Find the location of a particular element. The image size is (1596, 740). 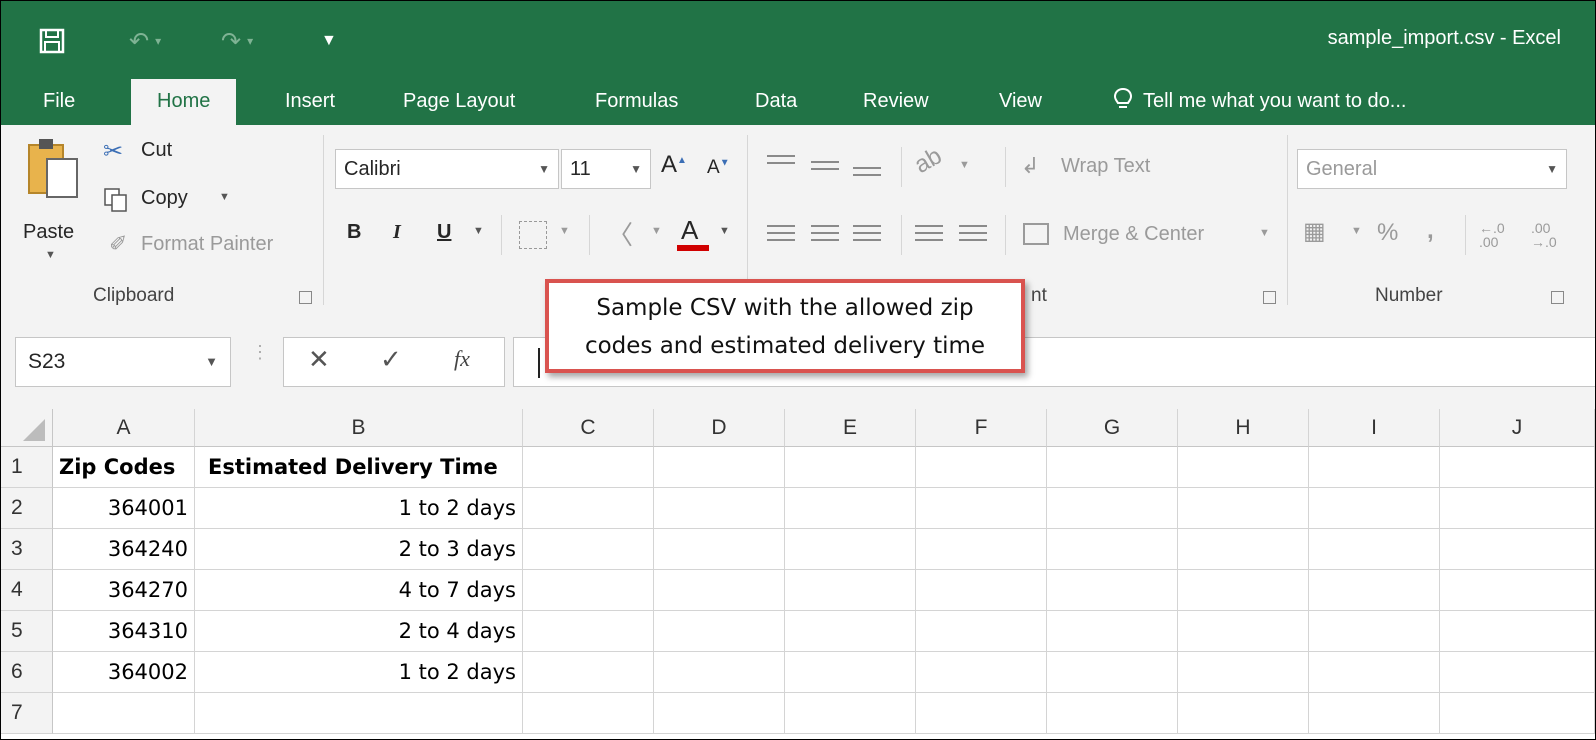

orientation-icon: ab is located at coordinates (928, 161).